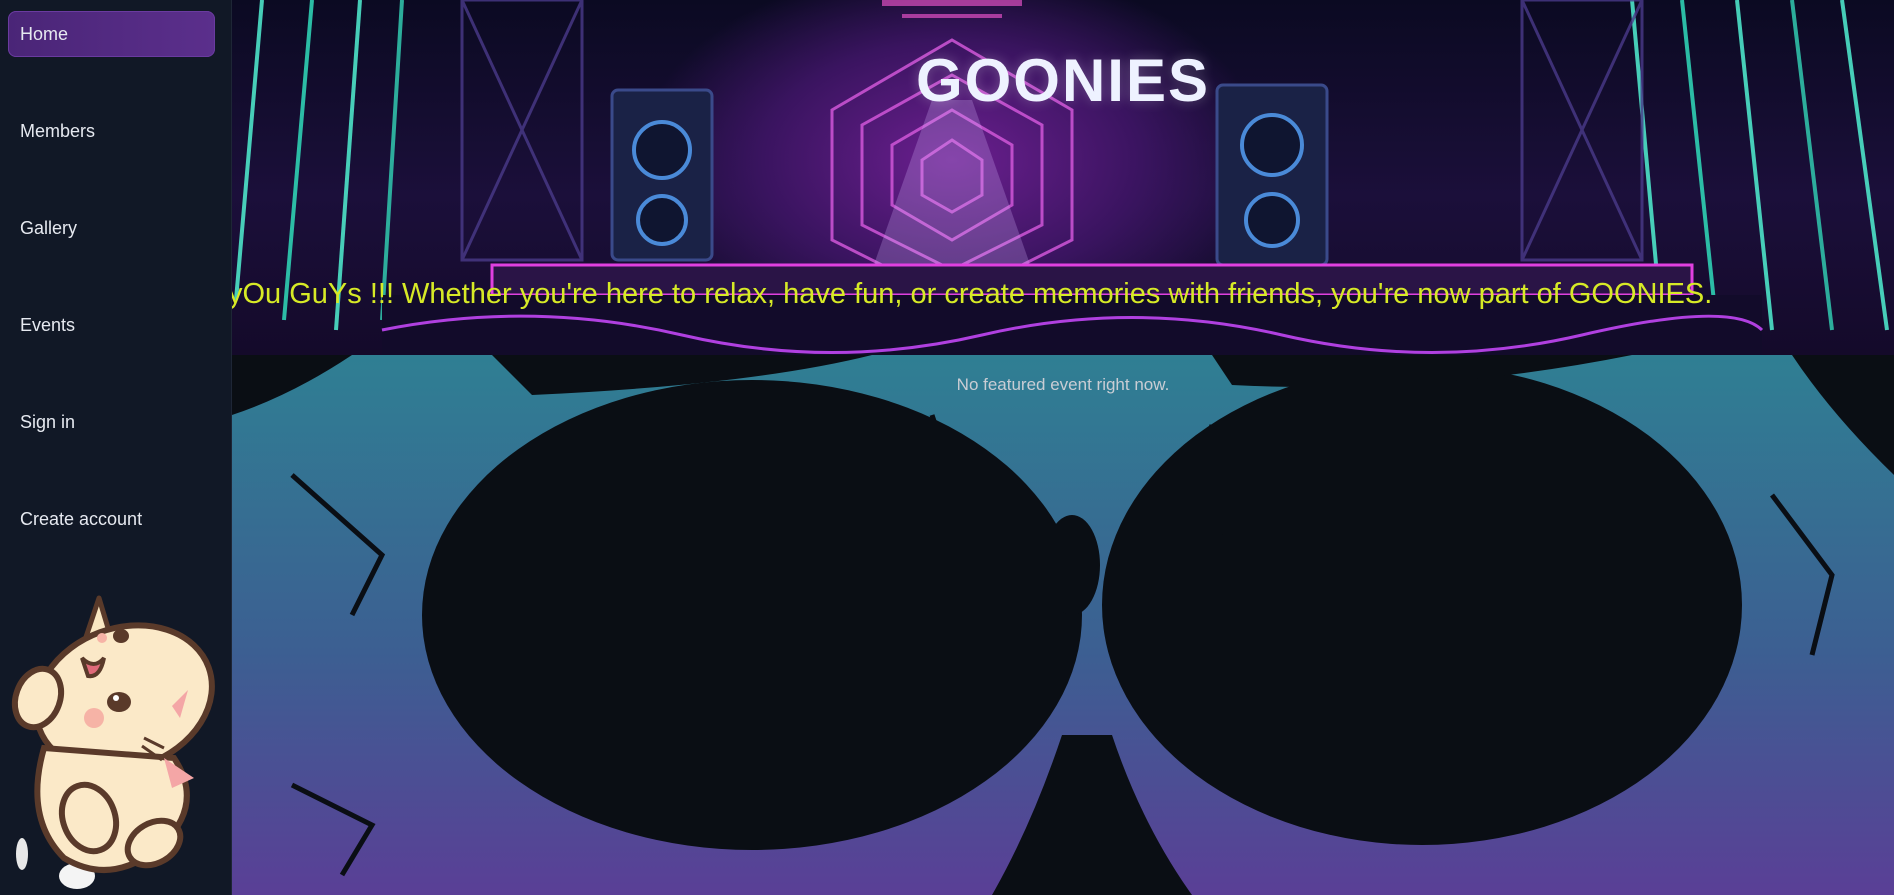  I want to click on sidebar-item-home: Home, so click(111, 34).